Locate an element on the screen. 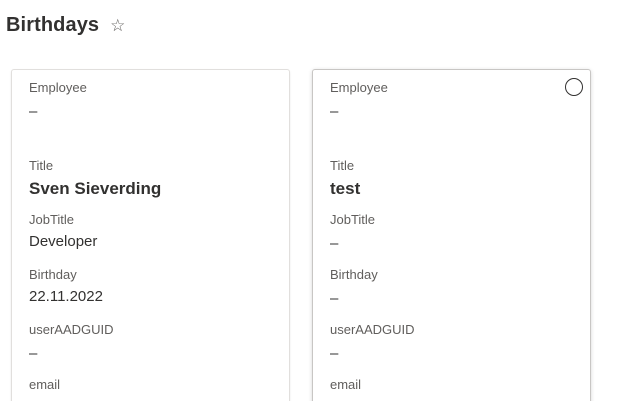 This screenshot has height=401, width=636. title-field: Title Sven Sieverding is located at coordinates (95, 178).